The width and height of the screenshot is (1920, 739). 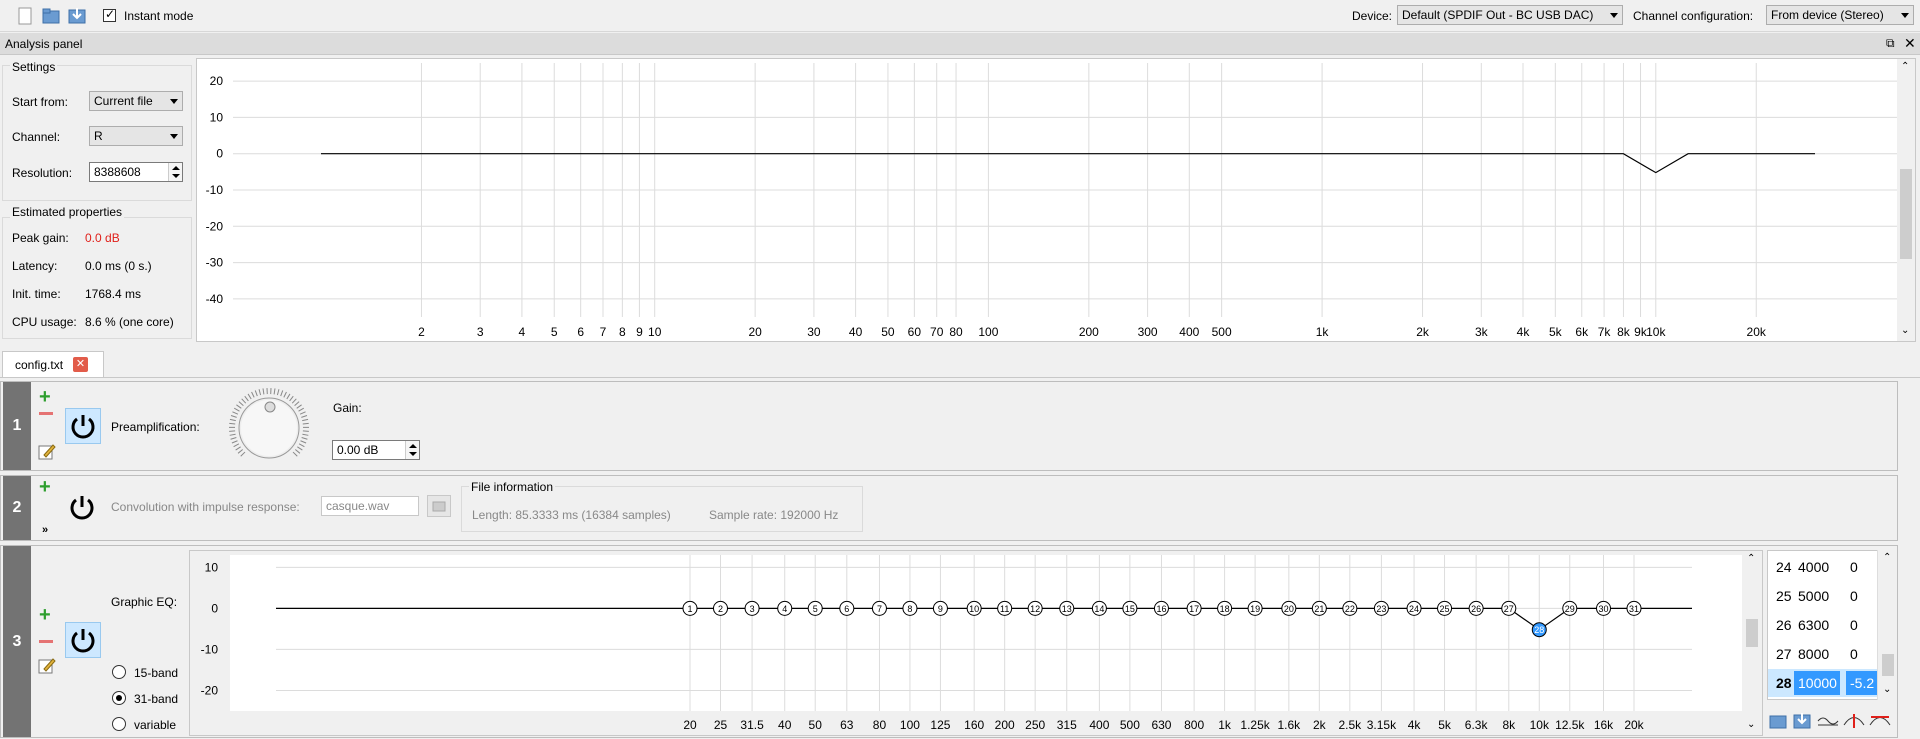 I want to click on band-handle-label: 1, so click(x=689, y=609).